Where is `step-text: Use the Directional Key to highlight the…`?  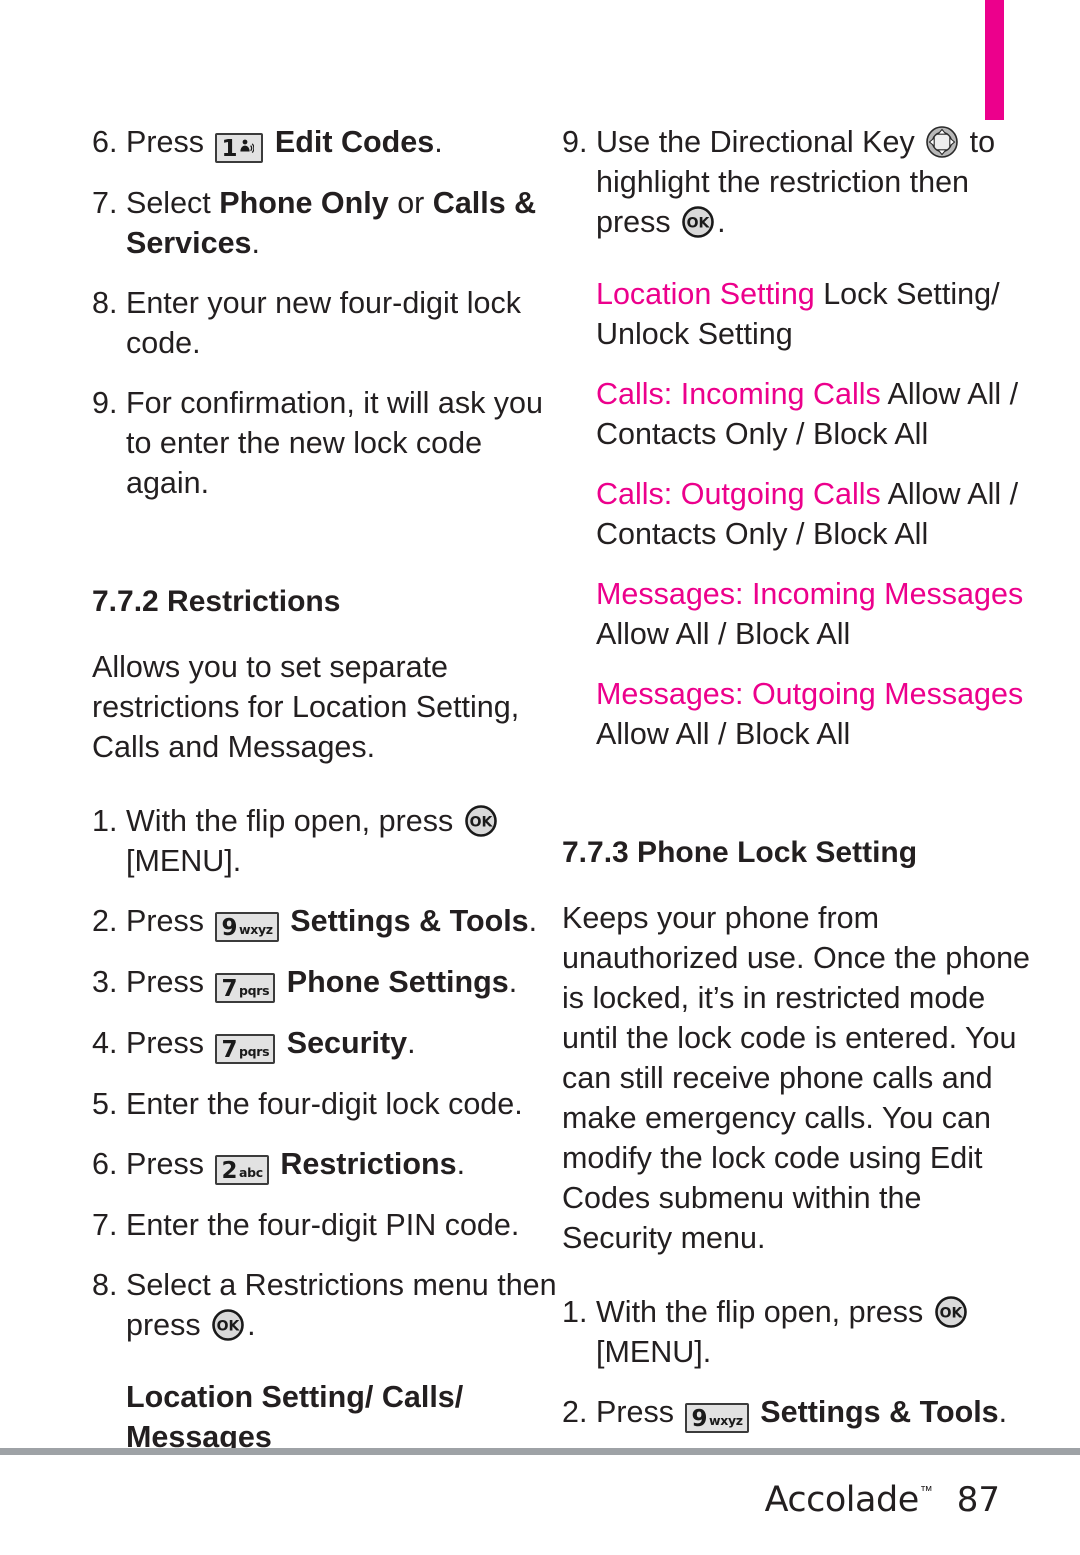
step-text: Use the Directional Key to highlight the… is located at coordinates (814, 182).